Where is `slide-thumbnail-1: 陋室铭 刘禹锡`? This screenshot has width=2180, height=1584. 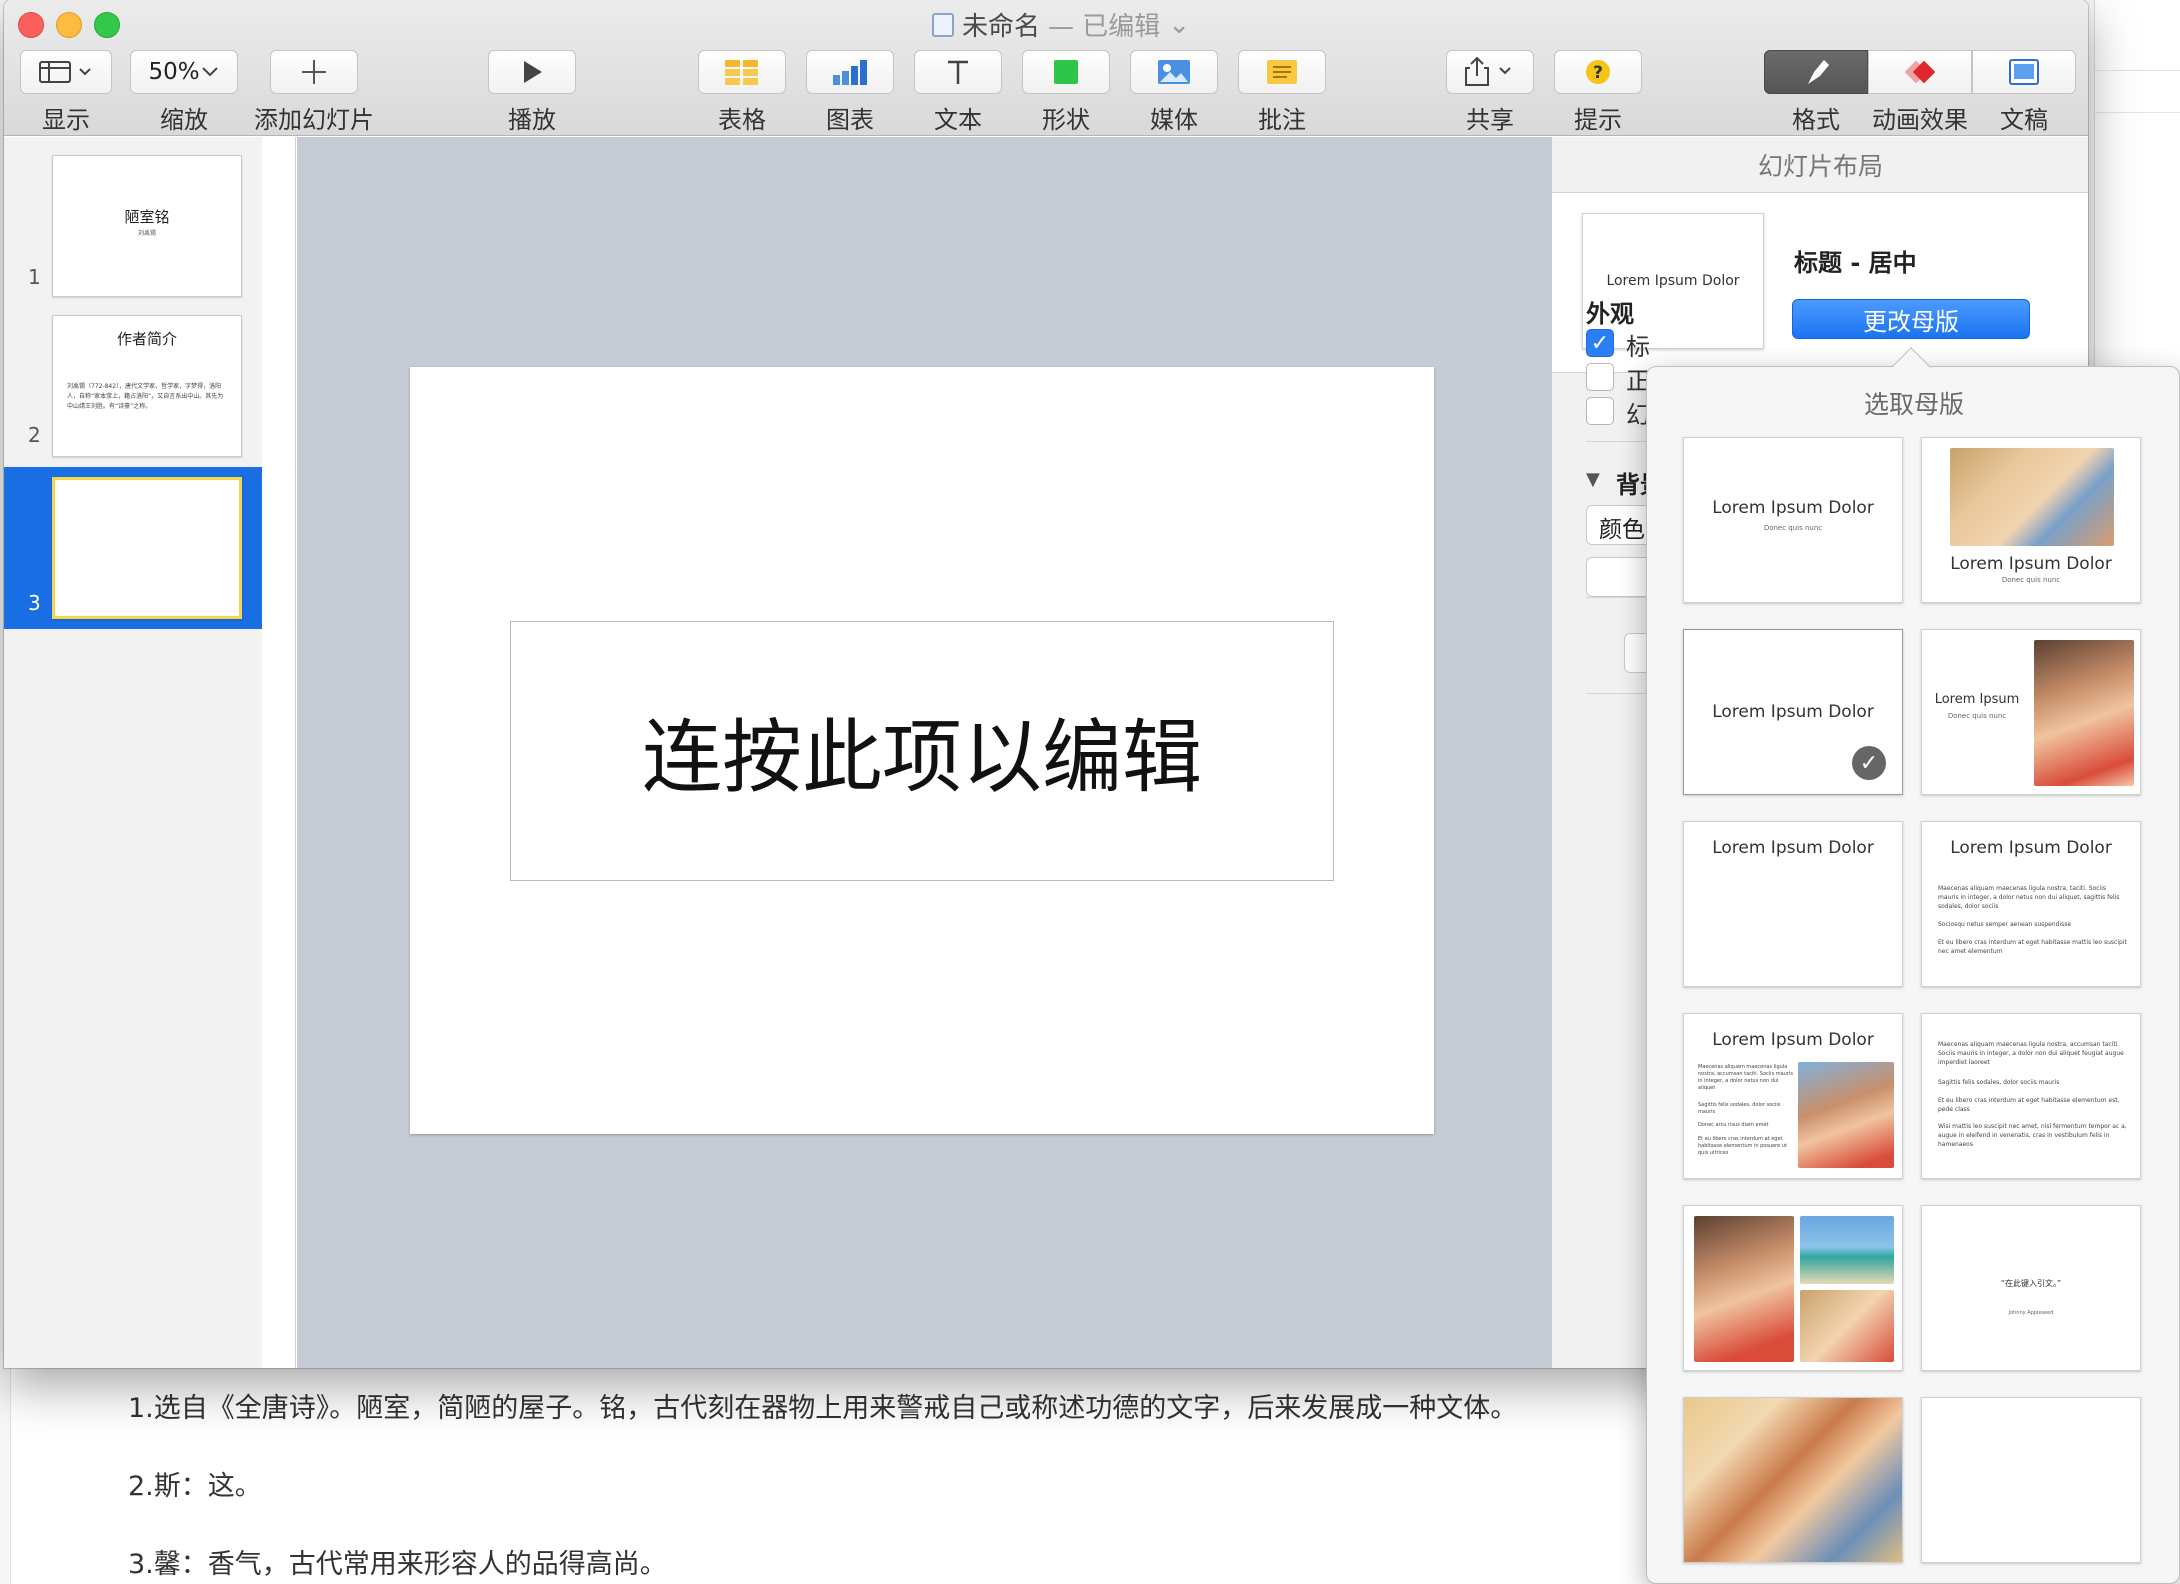
slide-thumbnail-1: 陋室铭 刘禹锡 is located at coordinates (147, 226).